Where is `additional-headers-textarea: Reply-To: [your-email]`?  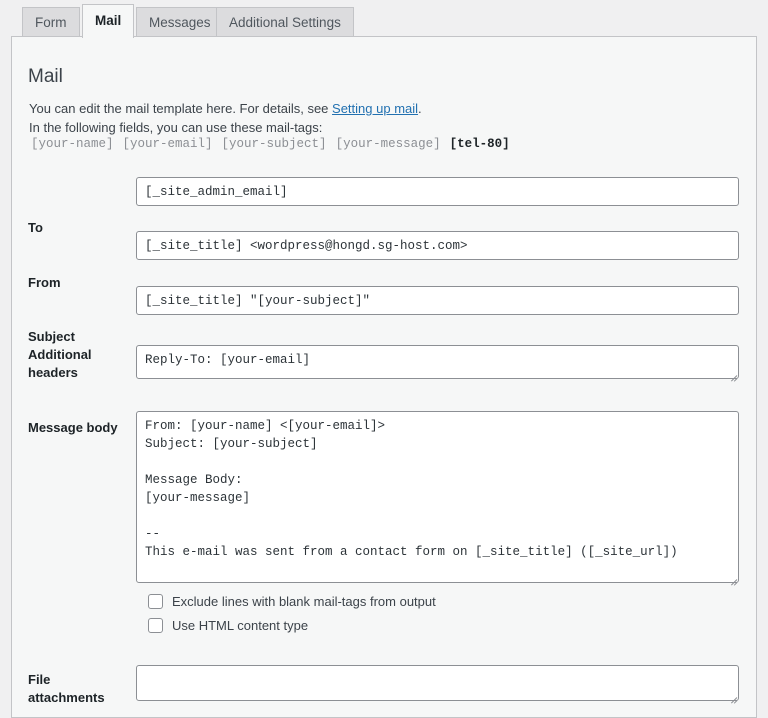
additional-headers-textarea: Reply-To: [your-email] is located at coordinates (437, 362).